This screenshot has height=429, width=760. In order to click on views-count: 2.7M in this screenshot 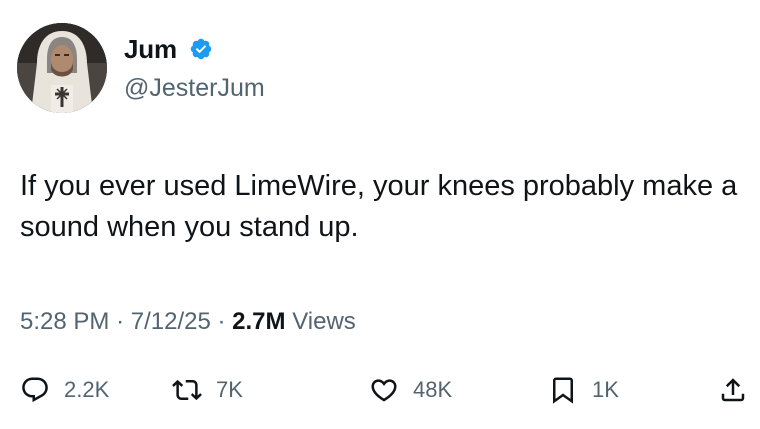, I will do `click(258, 321)`.